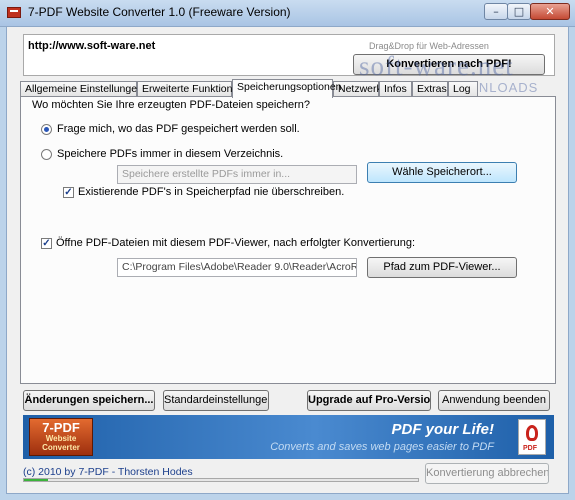 This screenshot has width=575, height=500. What do you see at coordinates (287, 88) in the screenshot?
I see `tab-save-options: Speicherungsoptionen` at bounding box center [287, 88].